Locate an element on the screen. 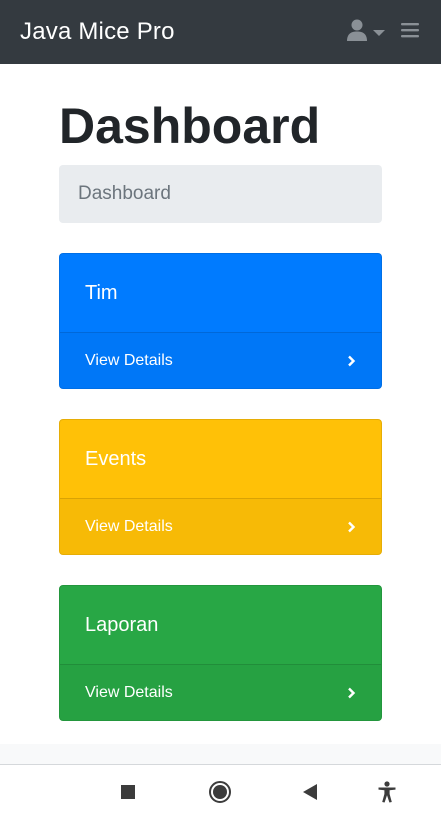 This screenshot has height=823, width=441. hamburger-menu-icon is located at coordinates (410, 32).